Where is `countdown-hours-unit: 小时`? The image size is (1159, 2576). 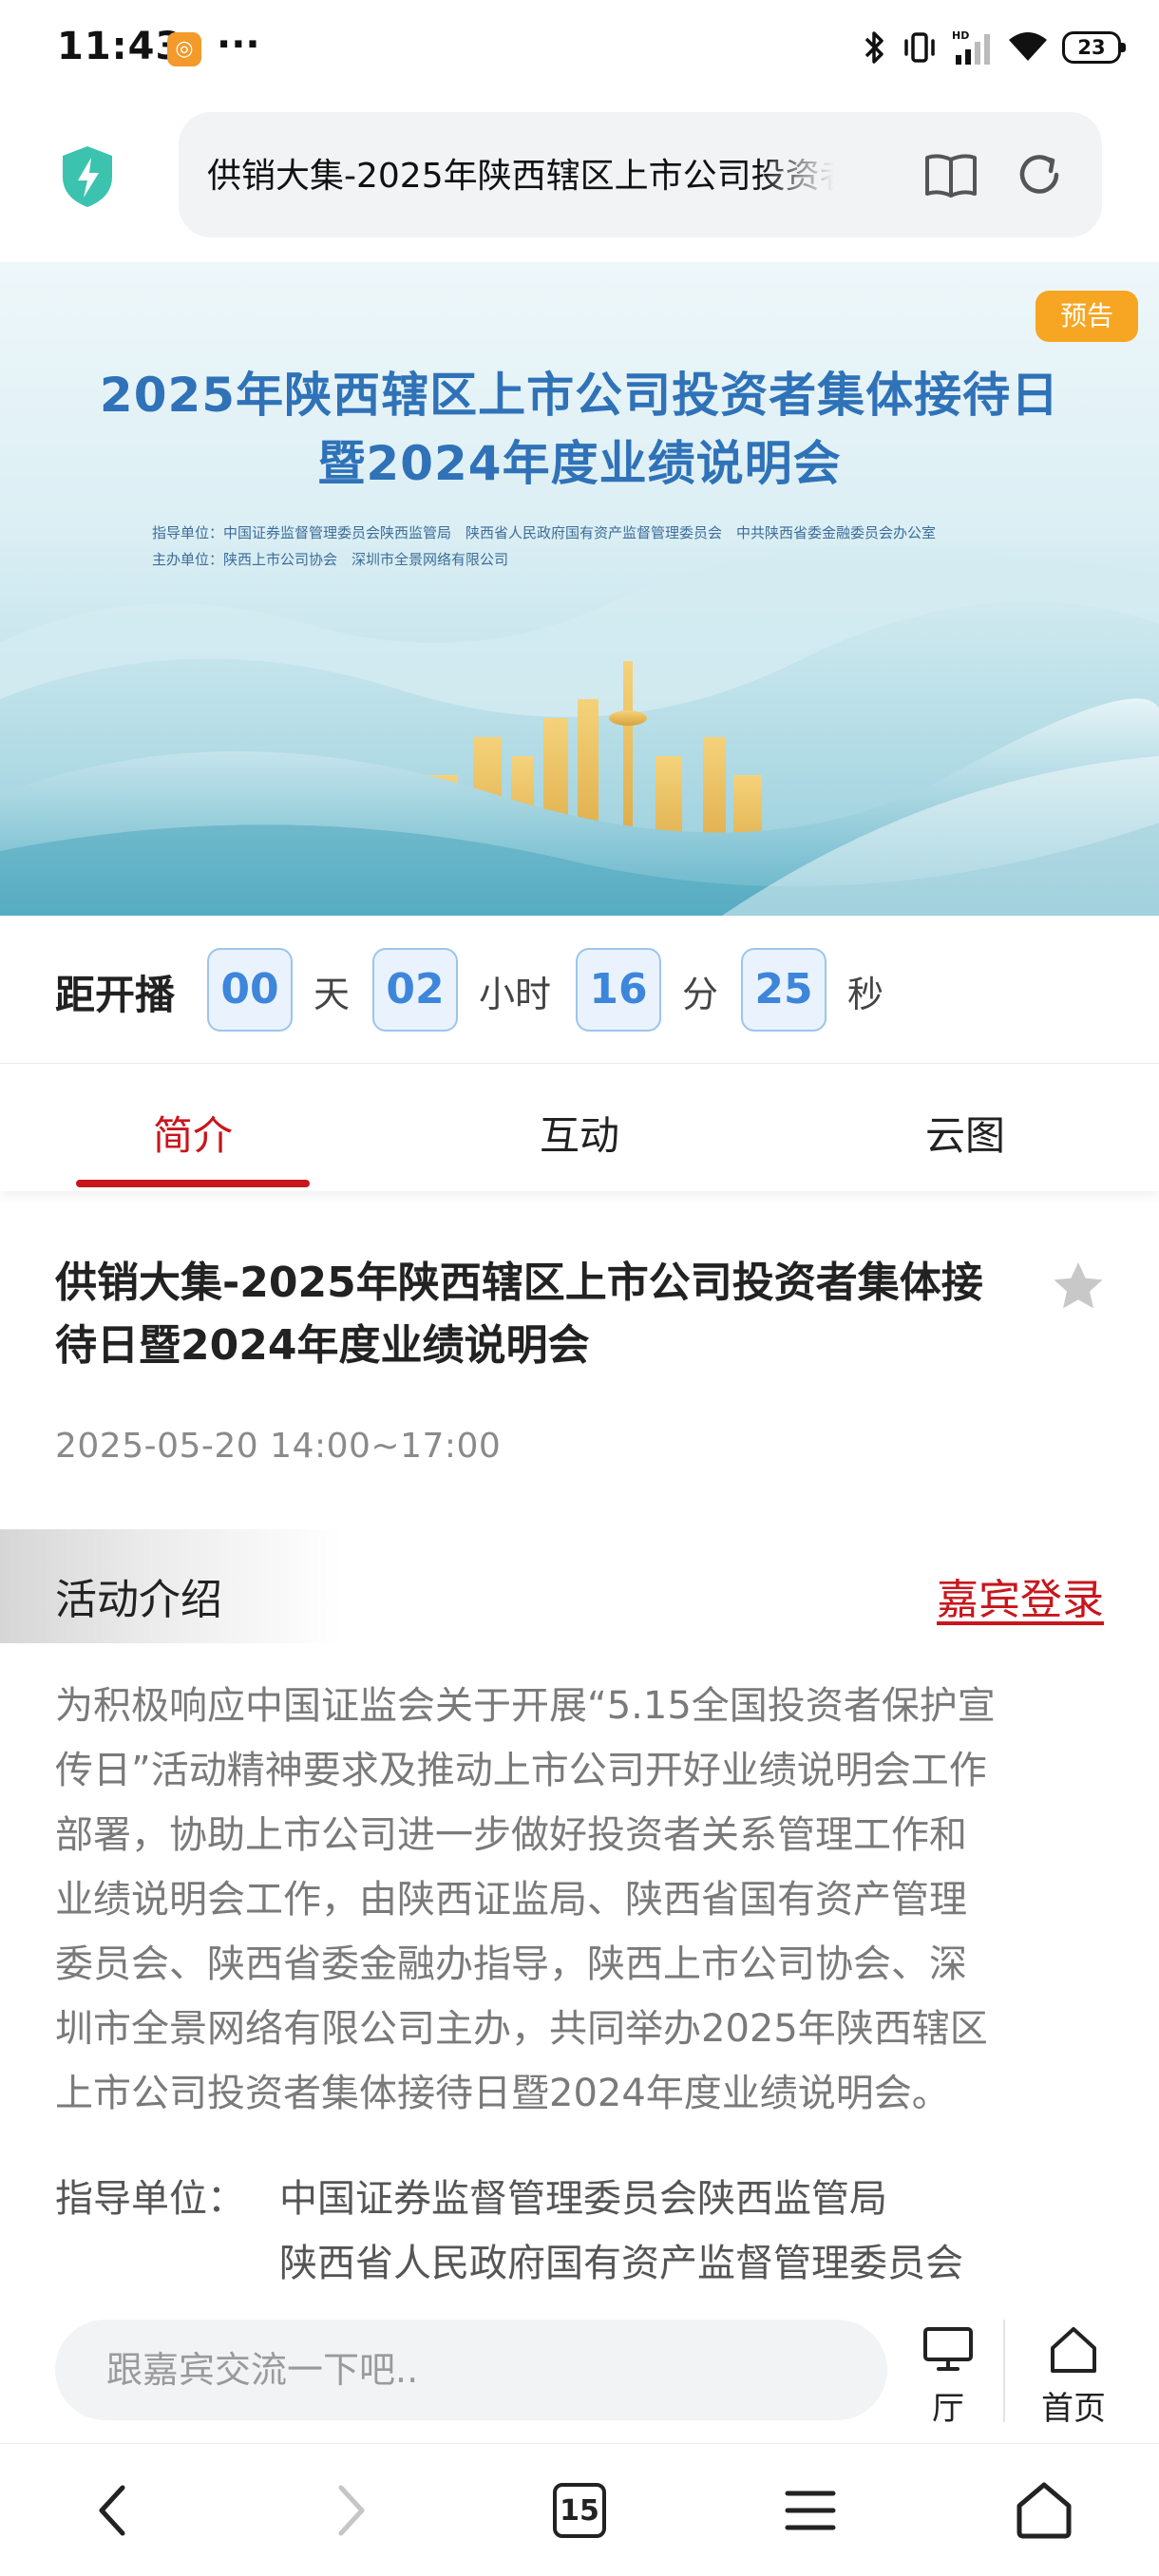
countdown-hours-unit: 小时 is located at coordinates (515, 995).